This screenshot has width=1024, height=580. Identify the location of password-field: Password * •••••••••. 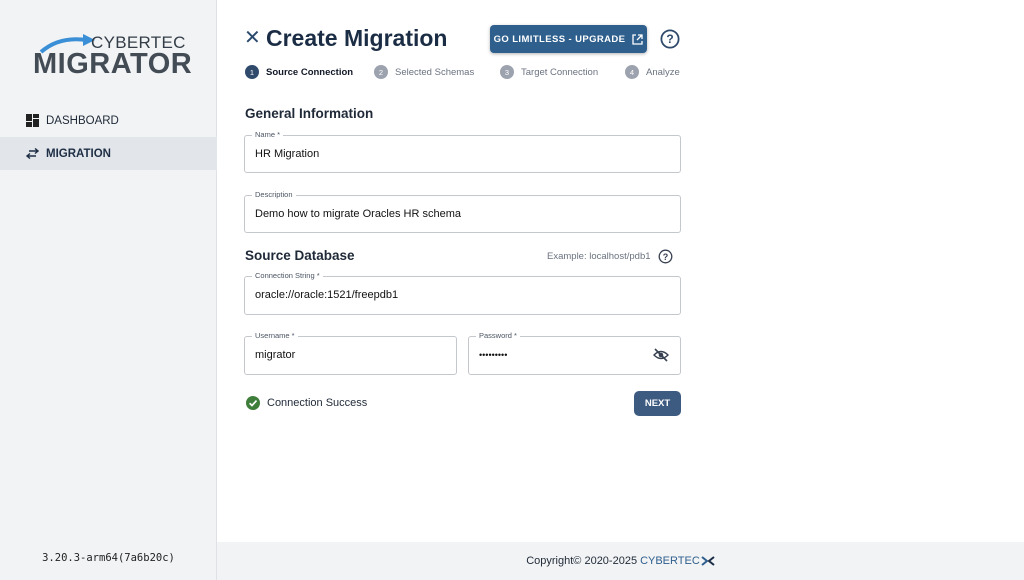
(574, 353).